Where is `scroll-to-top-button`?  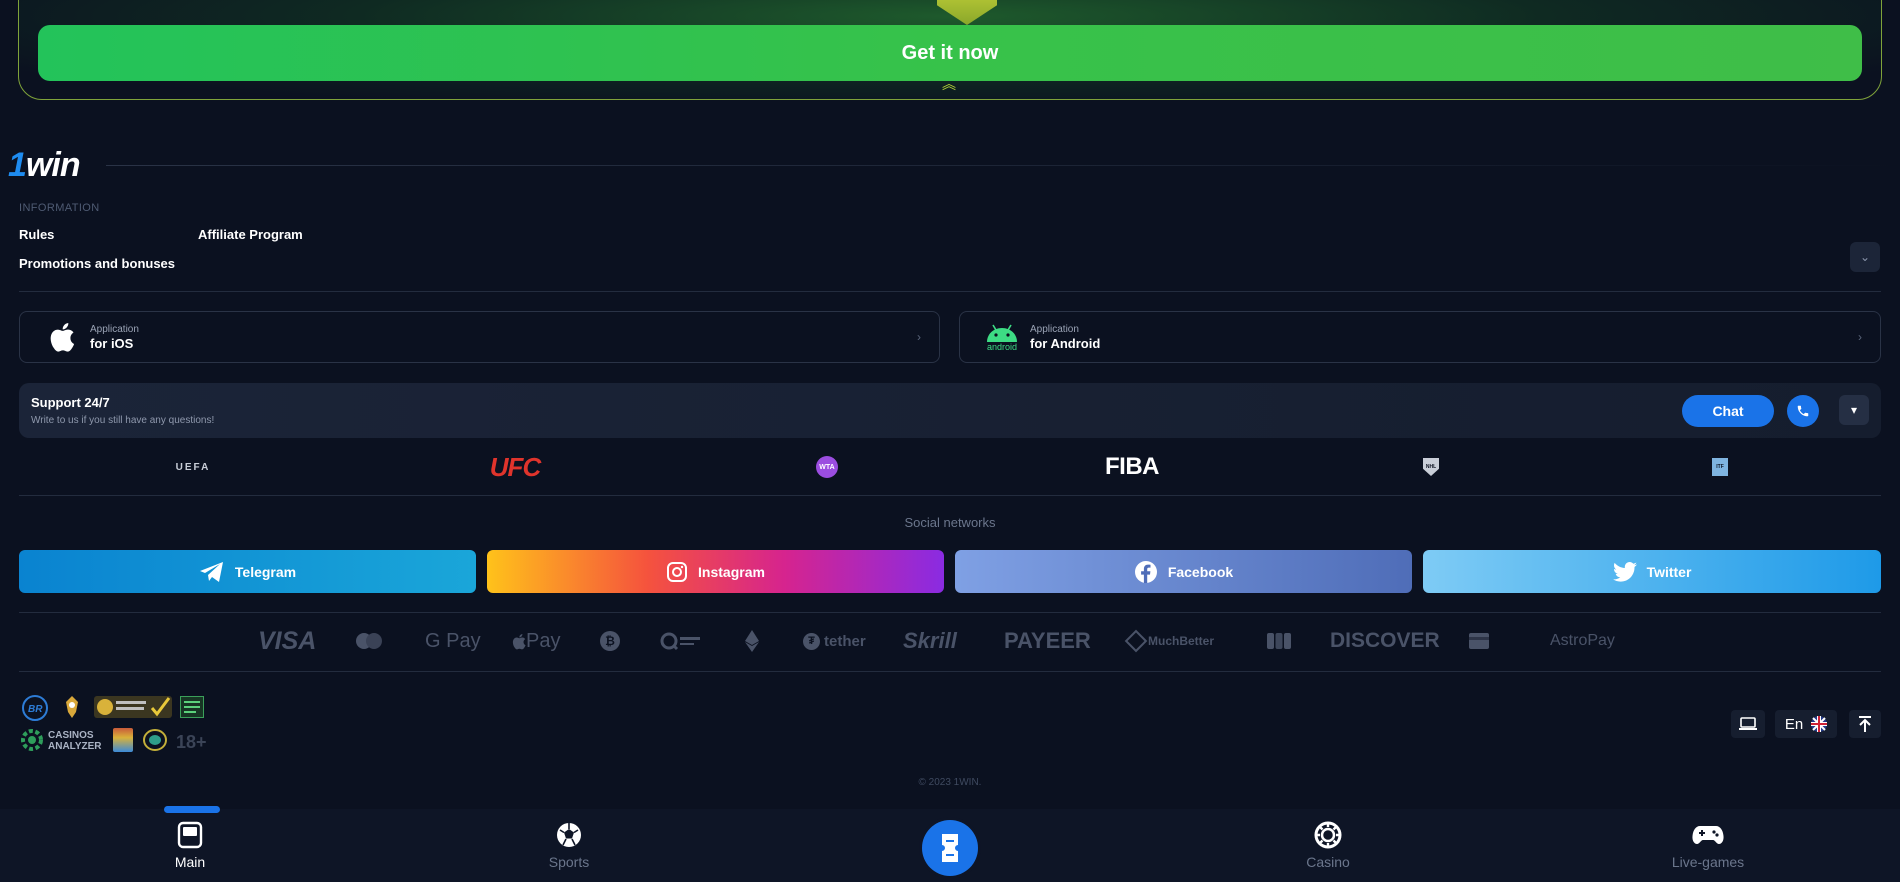
scroll-to-top-button is located at coordinates (1865, 724).